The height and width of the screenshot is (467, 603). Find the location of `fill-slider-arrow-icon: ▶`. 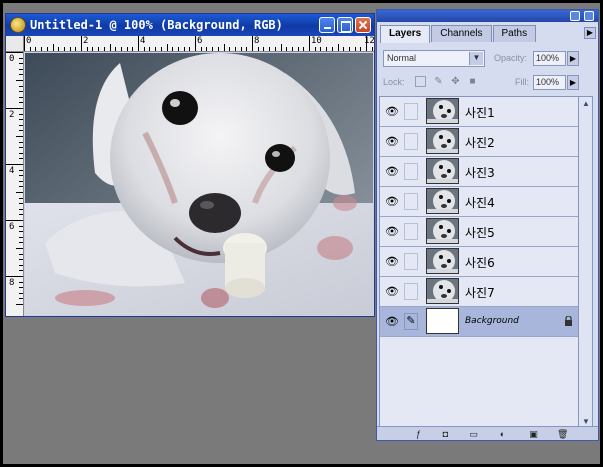

fill-slider-arrow-icon: ▶ is located at coordinates (573, 82).